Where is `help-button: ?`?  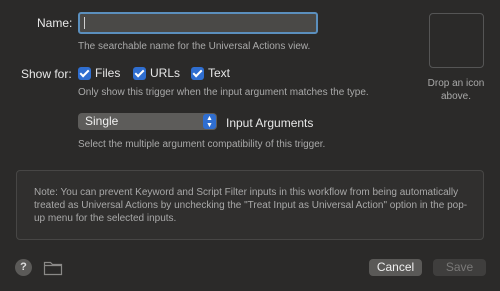 help-button: ? is located at coordinates (23, 267).